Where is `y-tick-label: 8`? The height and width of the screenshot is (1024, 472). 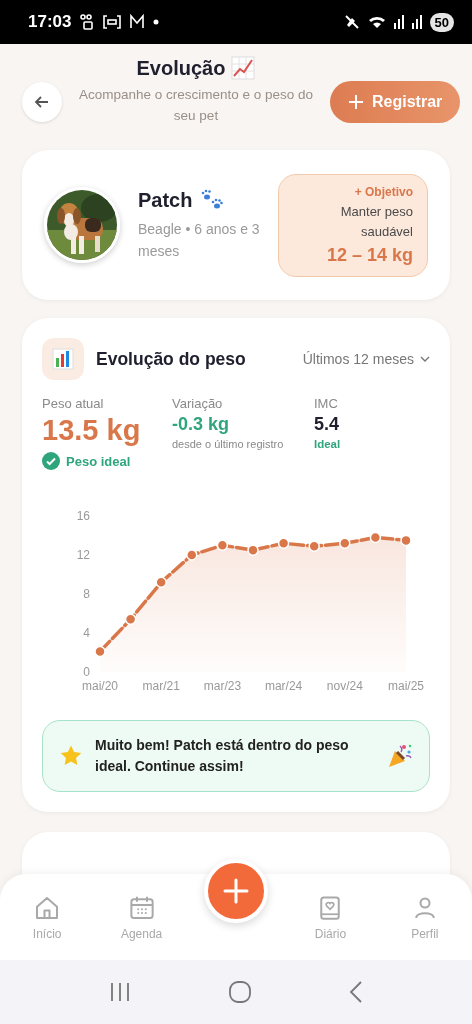 y-tick-label: 8 is located at coordinates (86, 594).